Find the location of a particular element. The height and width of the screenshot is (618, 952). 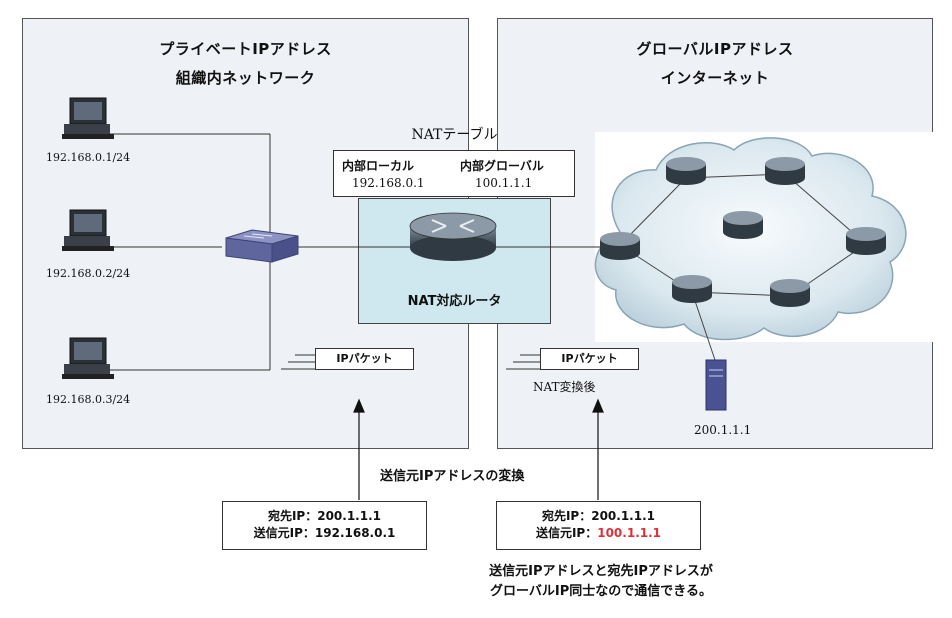

server-ip: 200.1.1.1 is located at coordinates (723, 430).